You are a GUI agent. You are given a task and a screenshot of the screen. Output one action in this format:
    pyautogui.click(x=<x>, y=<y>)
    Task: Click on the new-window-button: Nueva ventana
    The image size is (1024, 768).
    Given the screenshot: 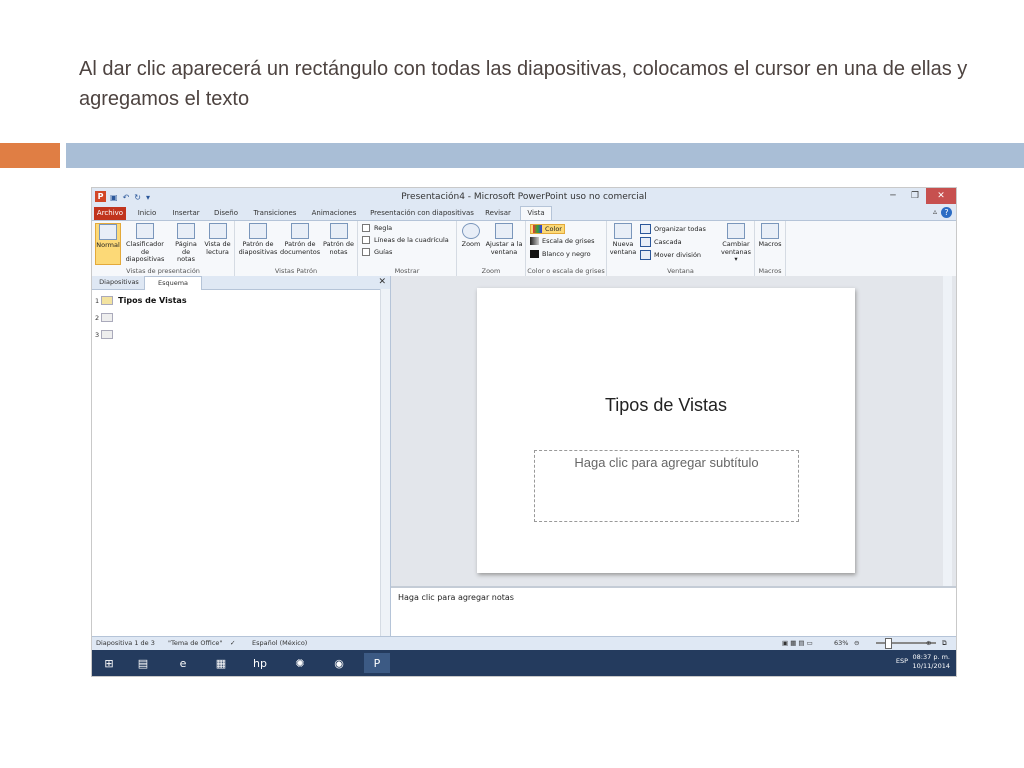 What is the action you would take?
    pyautogui.click(x=623, y=239)
    